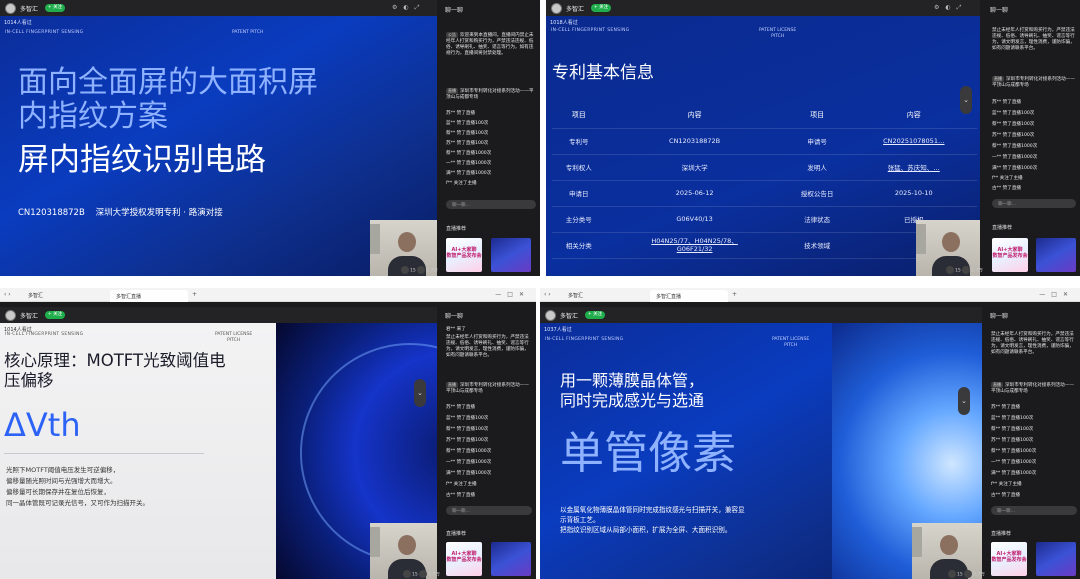  Describe the element at coordinates (558, 330) in the screenshot. I see `viewer-count: 1037人看过` at that location.